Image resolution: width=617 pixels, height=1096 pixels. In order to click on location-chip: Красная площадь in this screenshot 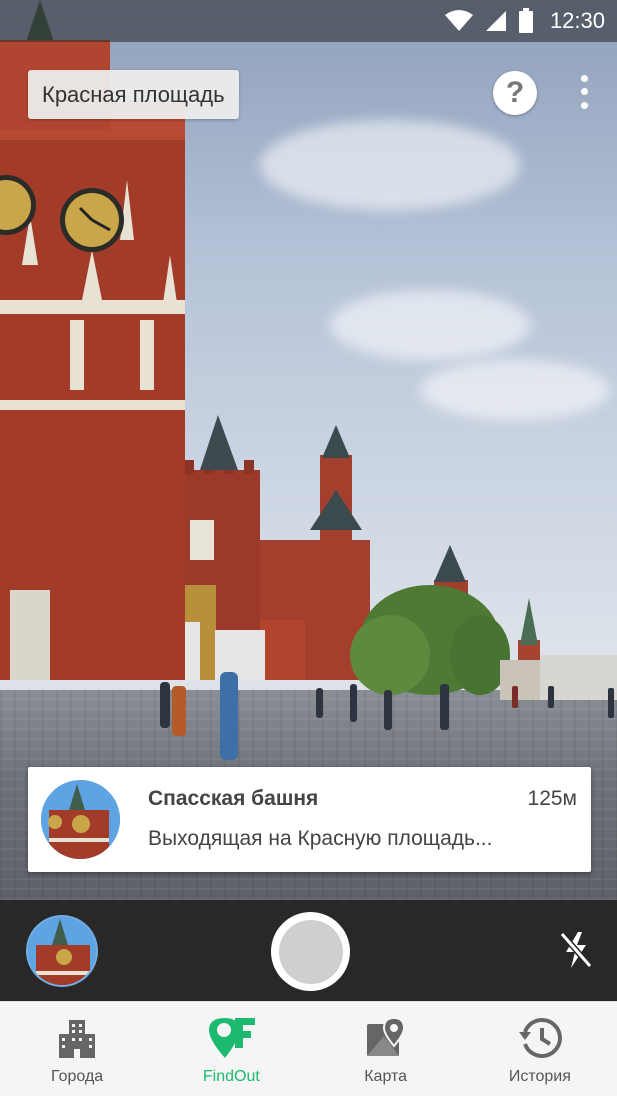, I will do `click(133, 94)`.